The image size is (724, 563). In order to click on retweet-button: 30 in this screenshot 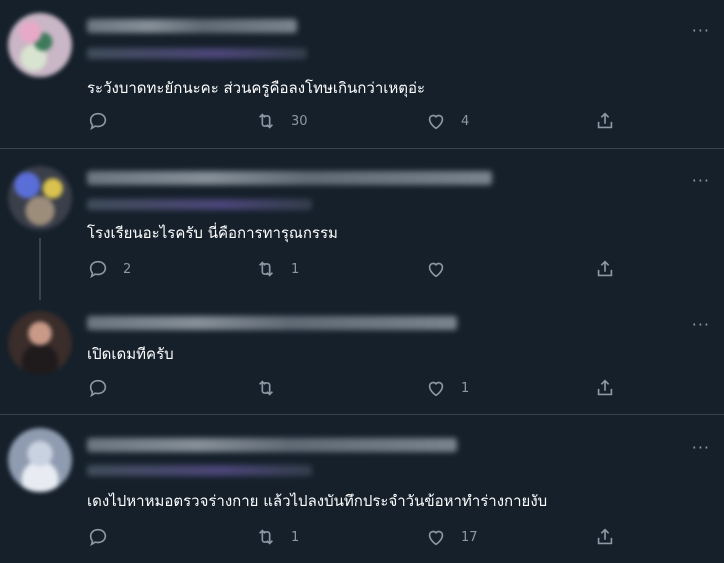, I will do `click(281, 121)`.